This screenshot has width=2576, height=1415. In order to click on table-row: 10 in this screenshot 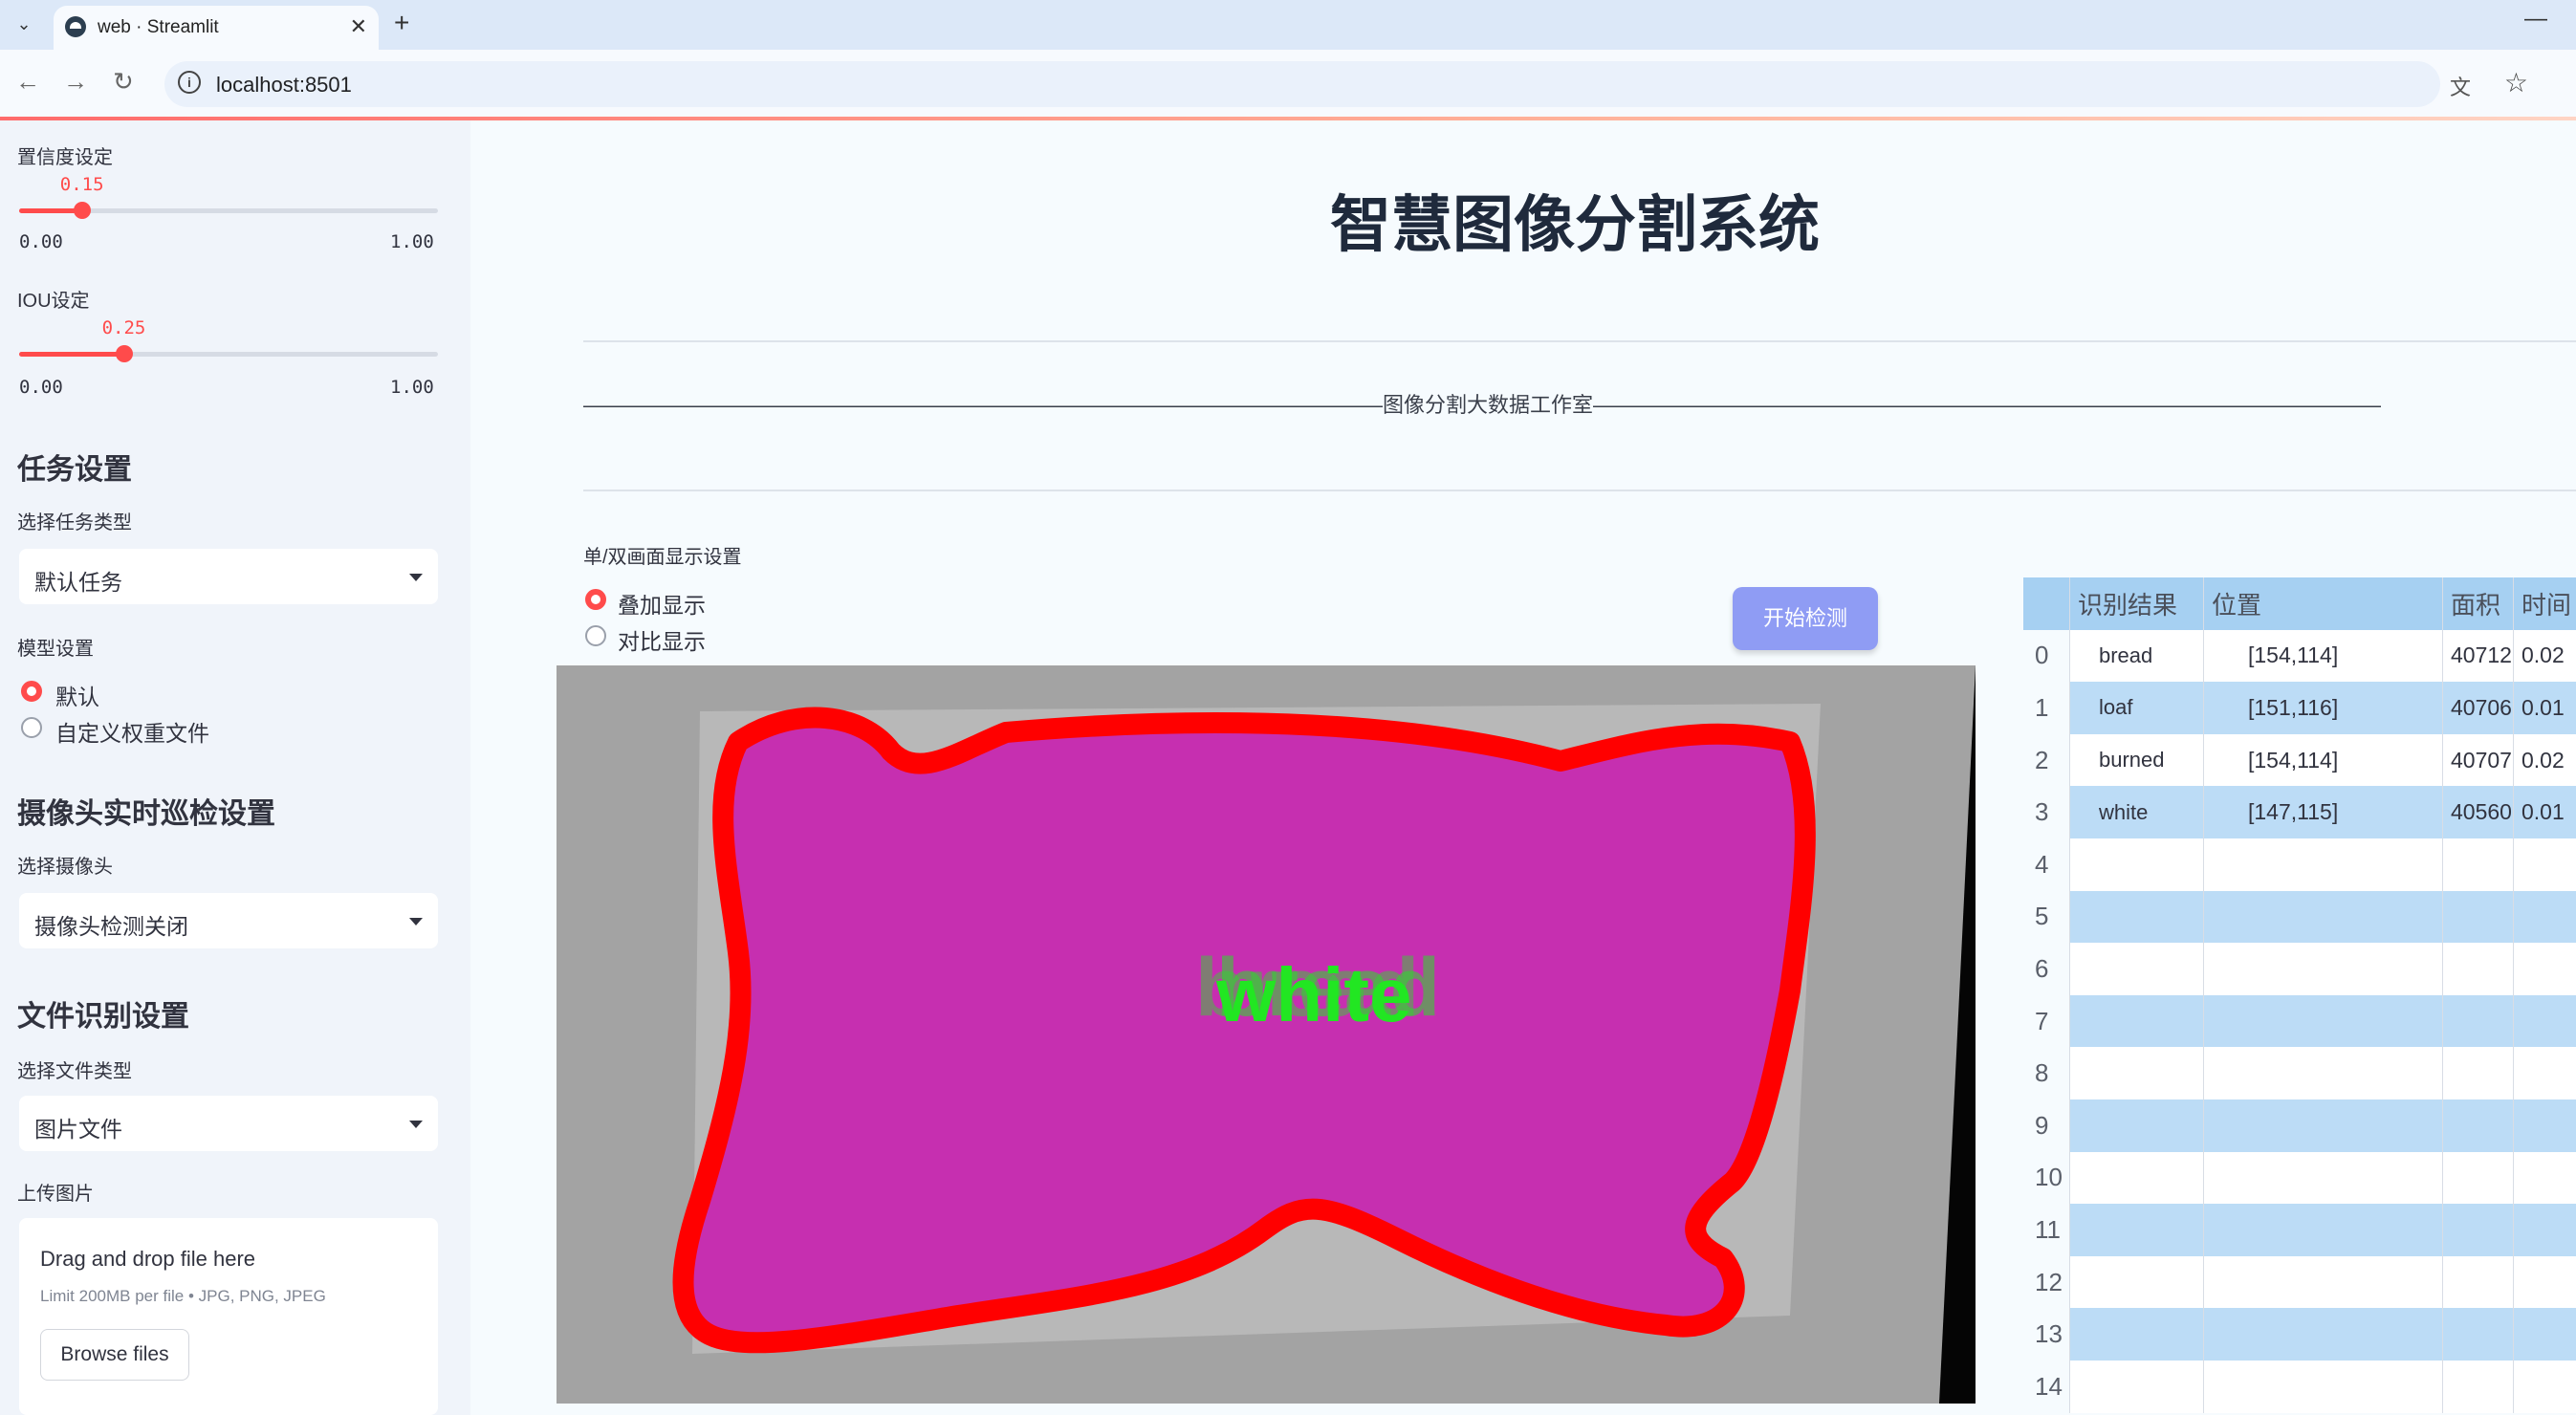, I will do `click(2299, 1178)`.